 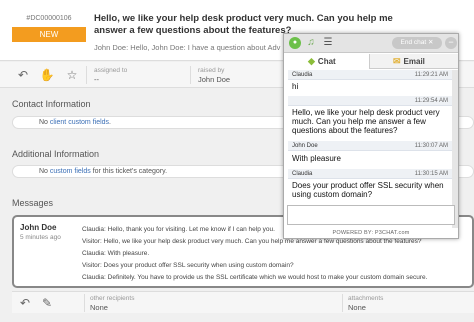 I want to click on contact-info-title: Contact Information, so click(x=51, y=104).